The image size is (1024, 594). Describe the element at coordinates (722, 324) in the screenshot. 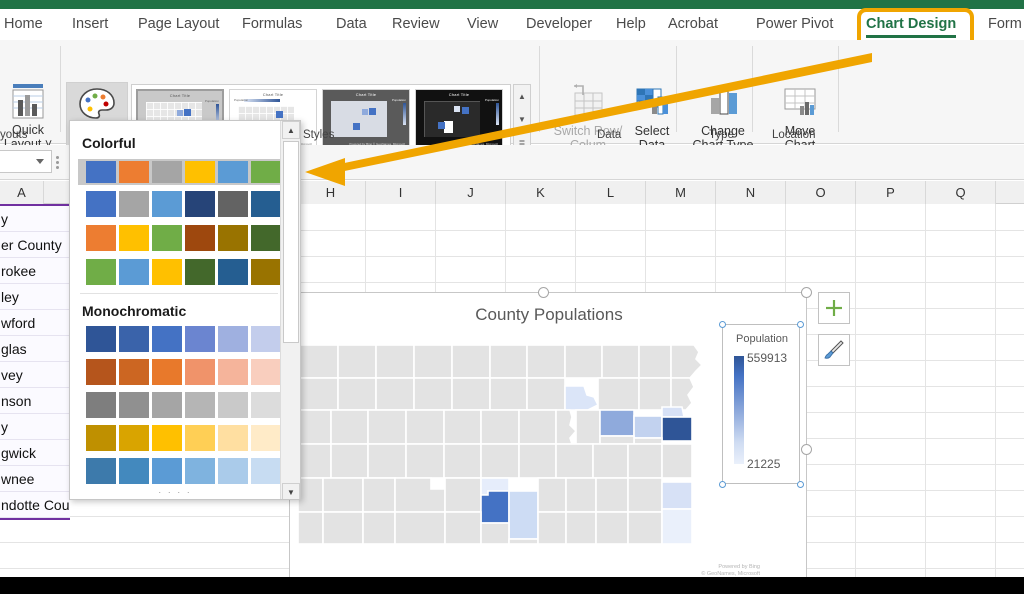

I see `legend-handle-tl` at that location.